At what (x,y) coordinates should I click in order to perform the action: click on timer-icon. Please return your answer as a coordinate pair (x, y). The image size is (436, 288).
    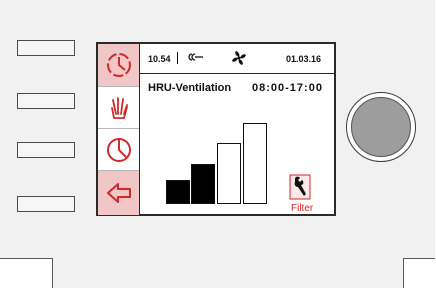
    Looking at the image, I should click on (118, 65).